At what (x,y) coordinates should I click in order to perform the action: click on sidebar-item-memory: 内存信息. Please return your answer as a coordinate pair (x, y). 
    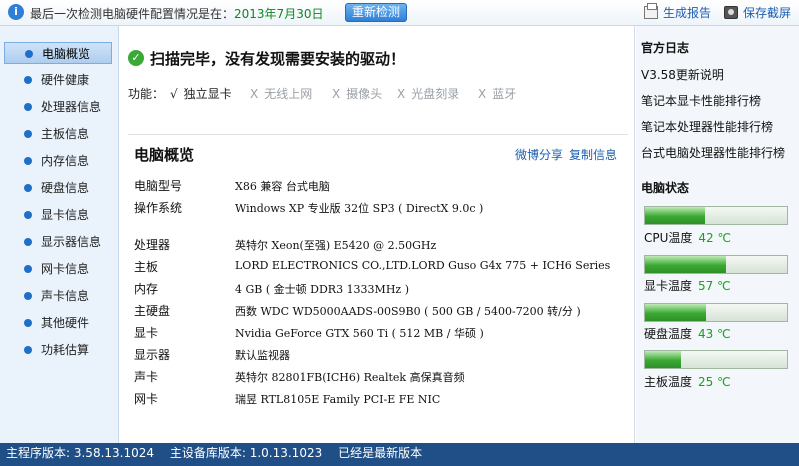
    Looking at the image, I should click on (58, 161).